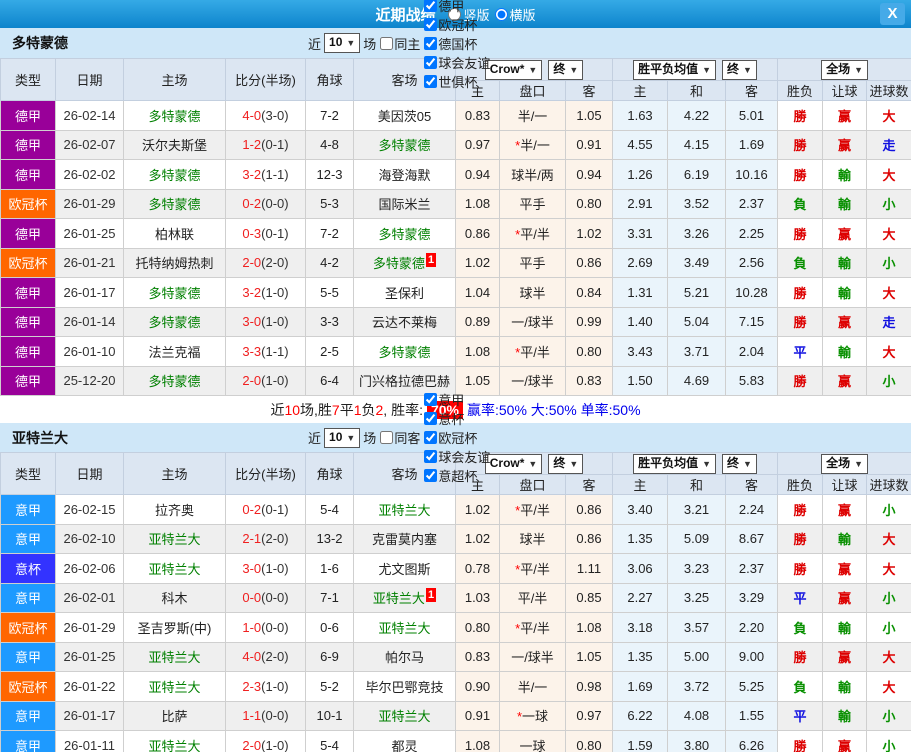  What do you see at coordinates (501, 14) in the screenshot?
I see `horizontal-radio` at bounding box center [501, 14].